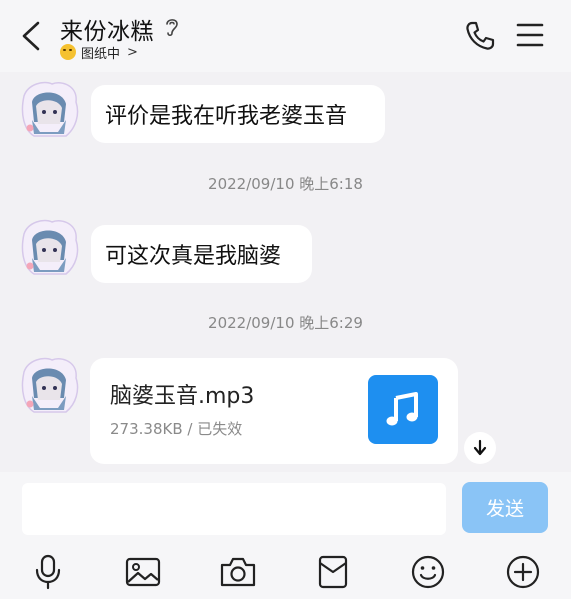 This screenshot has width=571, height=599. What do you see at coordinates (234, 509) in the screenshot?
I see `message-input` at bounding box center [234, 509].